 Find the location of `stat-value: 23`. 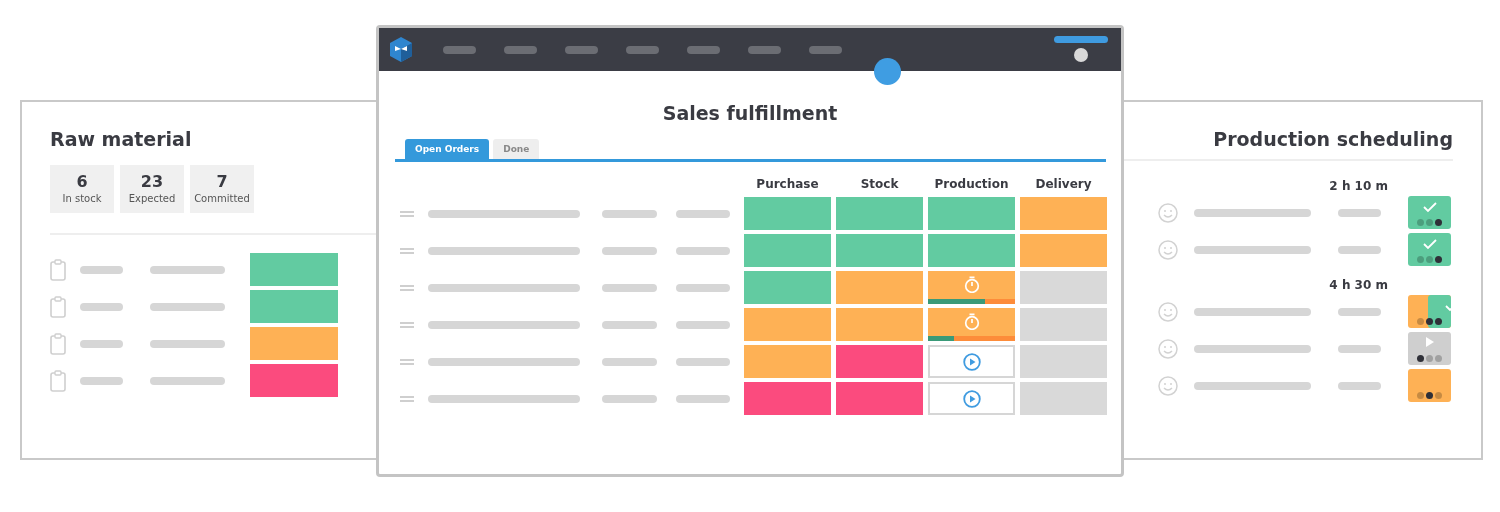

stat-value: 23 is located at coordinates (152, 182).